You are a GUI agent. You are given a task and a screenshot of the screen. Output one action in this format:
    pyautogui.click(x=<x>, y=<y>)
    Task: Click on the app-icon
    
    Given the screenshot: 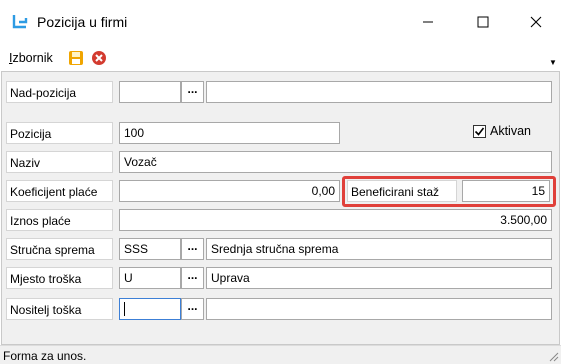 What is the action you would take?
    pyautogui.click(x=20, y=22)
    